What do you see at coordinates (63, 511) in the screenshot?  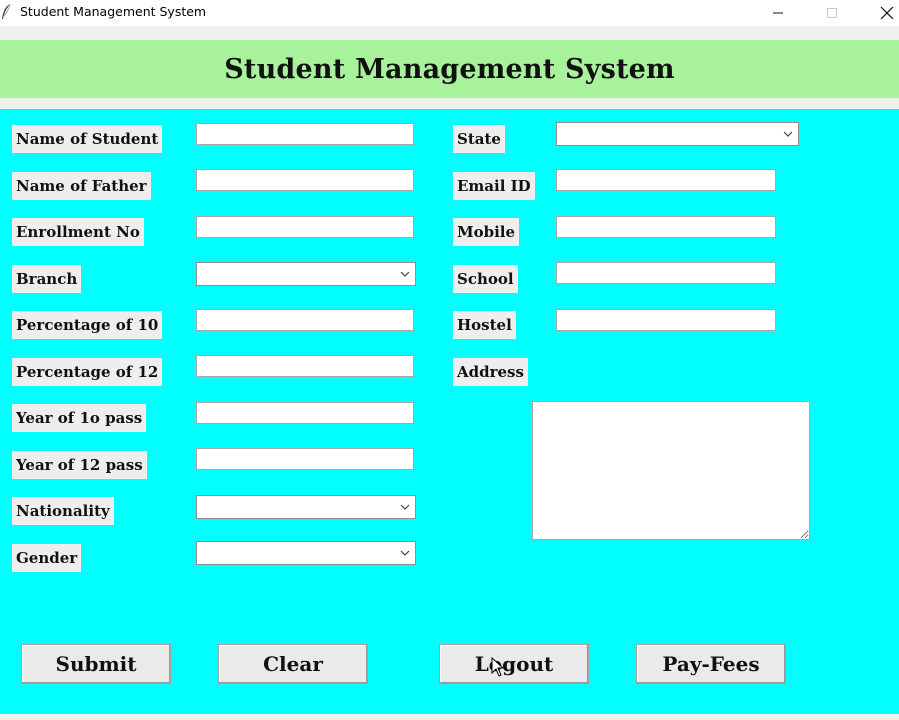 I see `label-nationality: Nationality` at bounding box center [63, 511].